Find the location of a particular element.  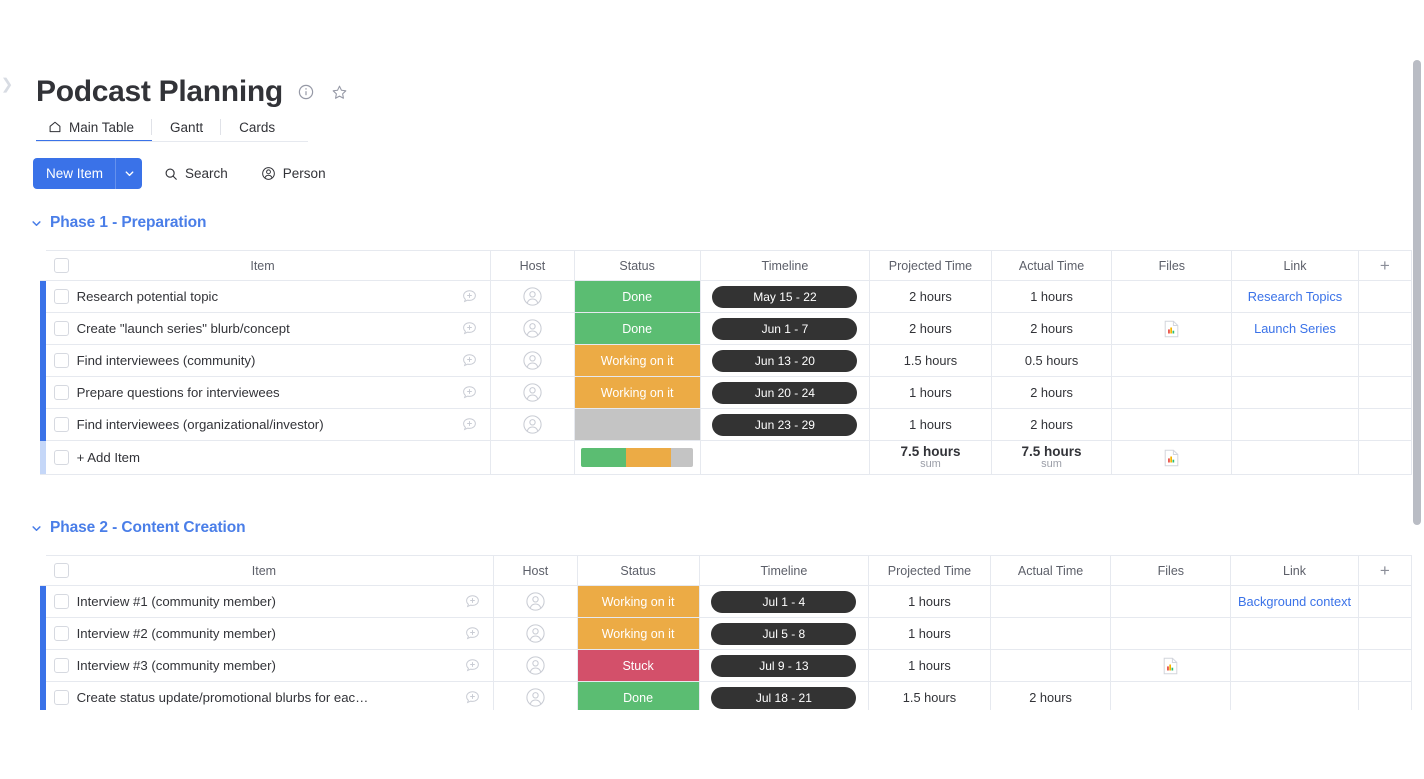

column-header-files: Files is located at coordinates (1171, 570).